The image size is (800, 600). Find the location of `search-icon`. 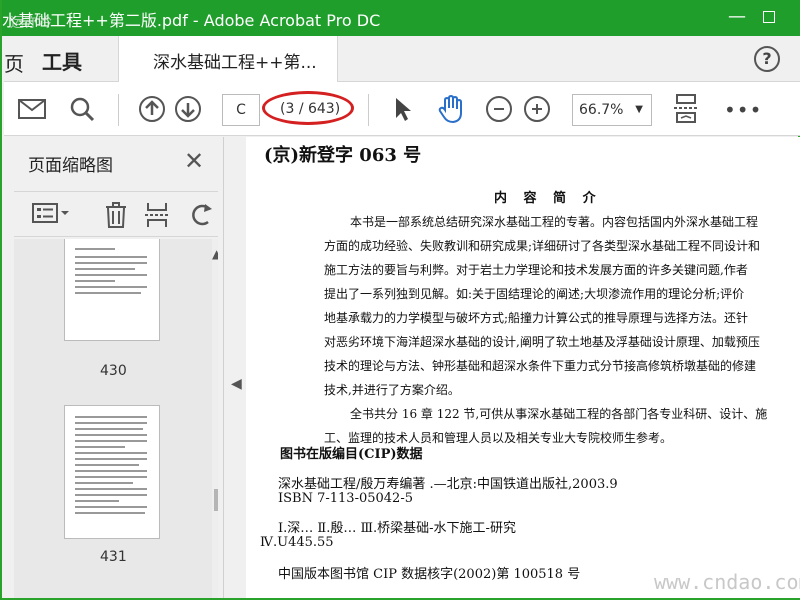

search-icon is located at coordinates (82, 109).